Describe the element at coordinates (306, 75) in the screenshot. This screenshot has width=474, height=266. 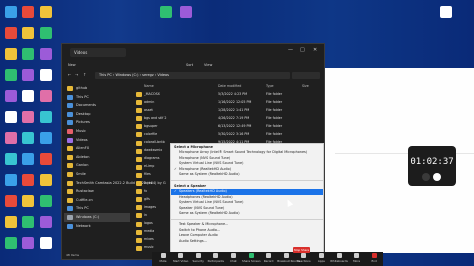
I see `search-input` at that location.